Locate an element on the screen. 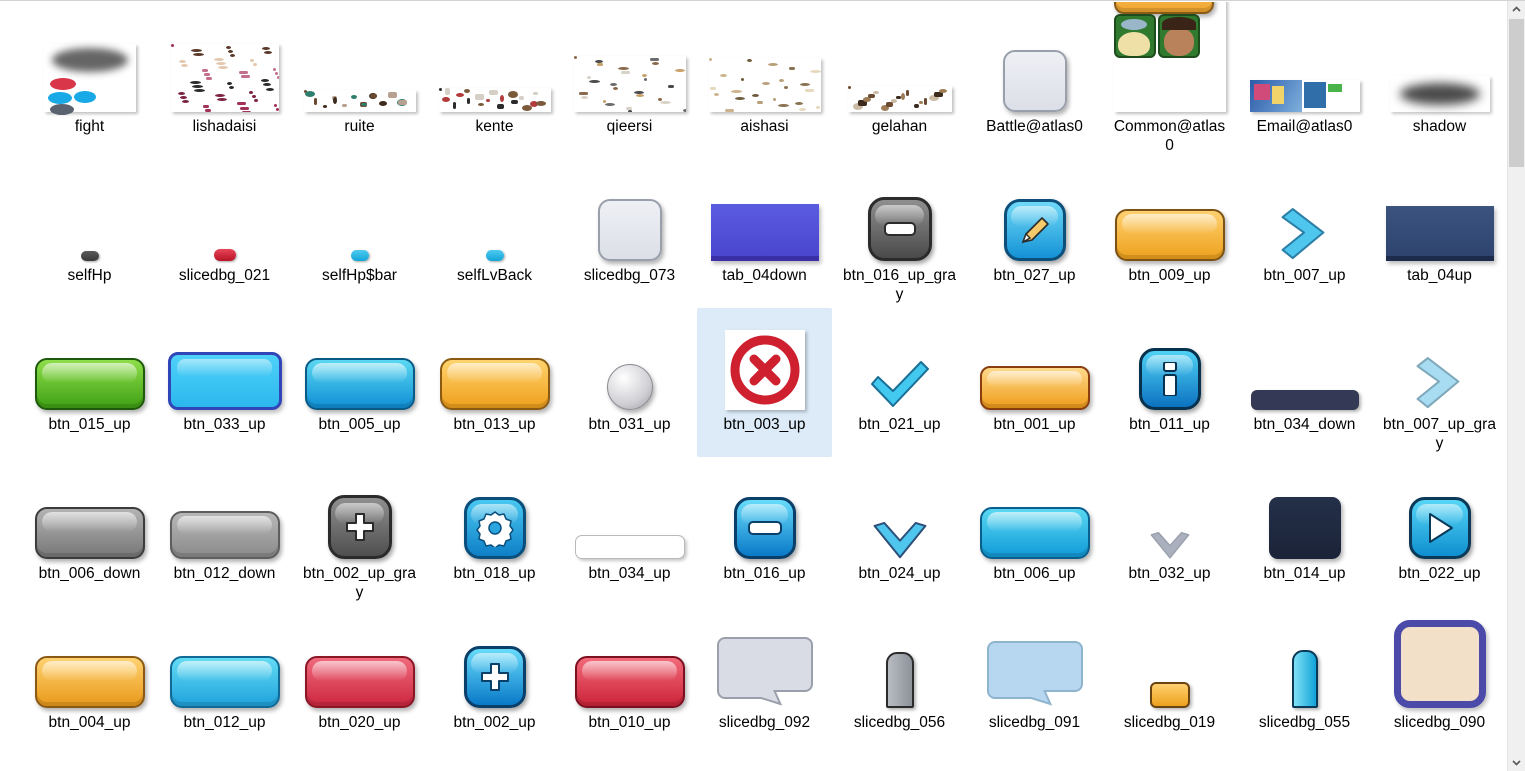  file-name-label: btn_010_up is located at coordinates (629, 722).